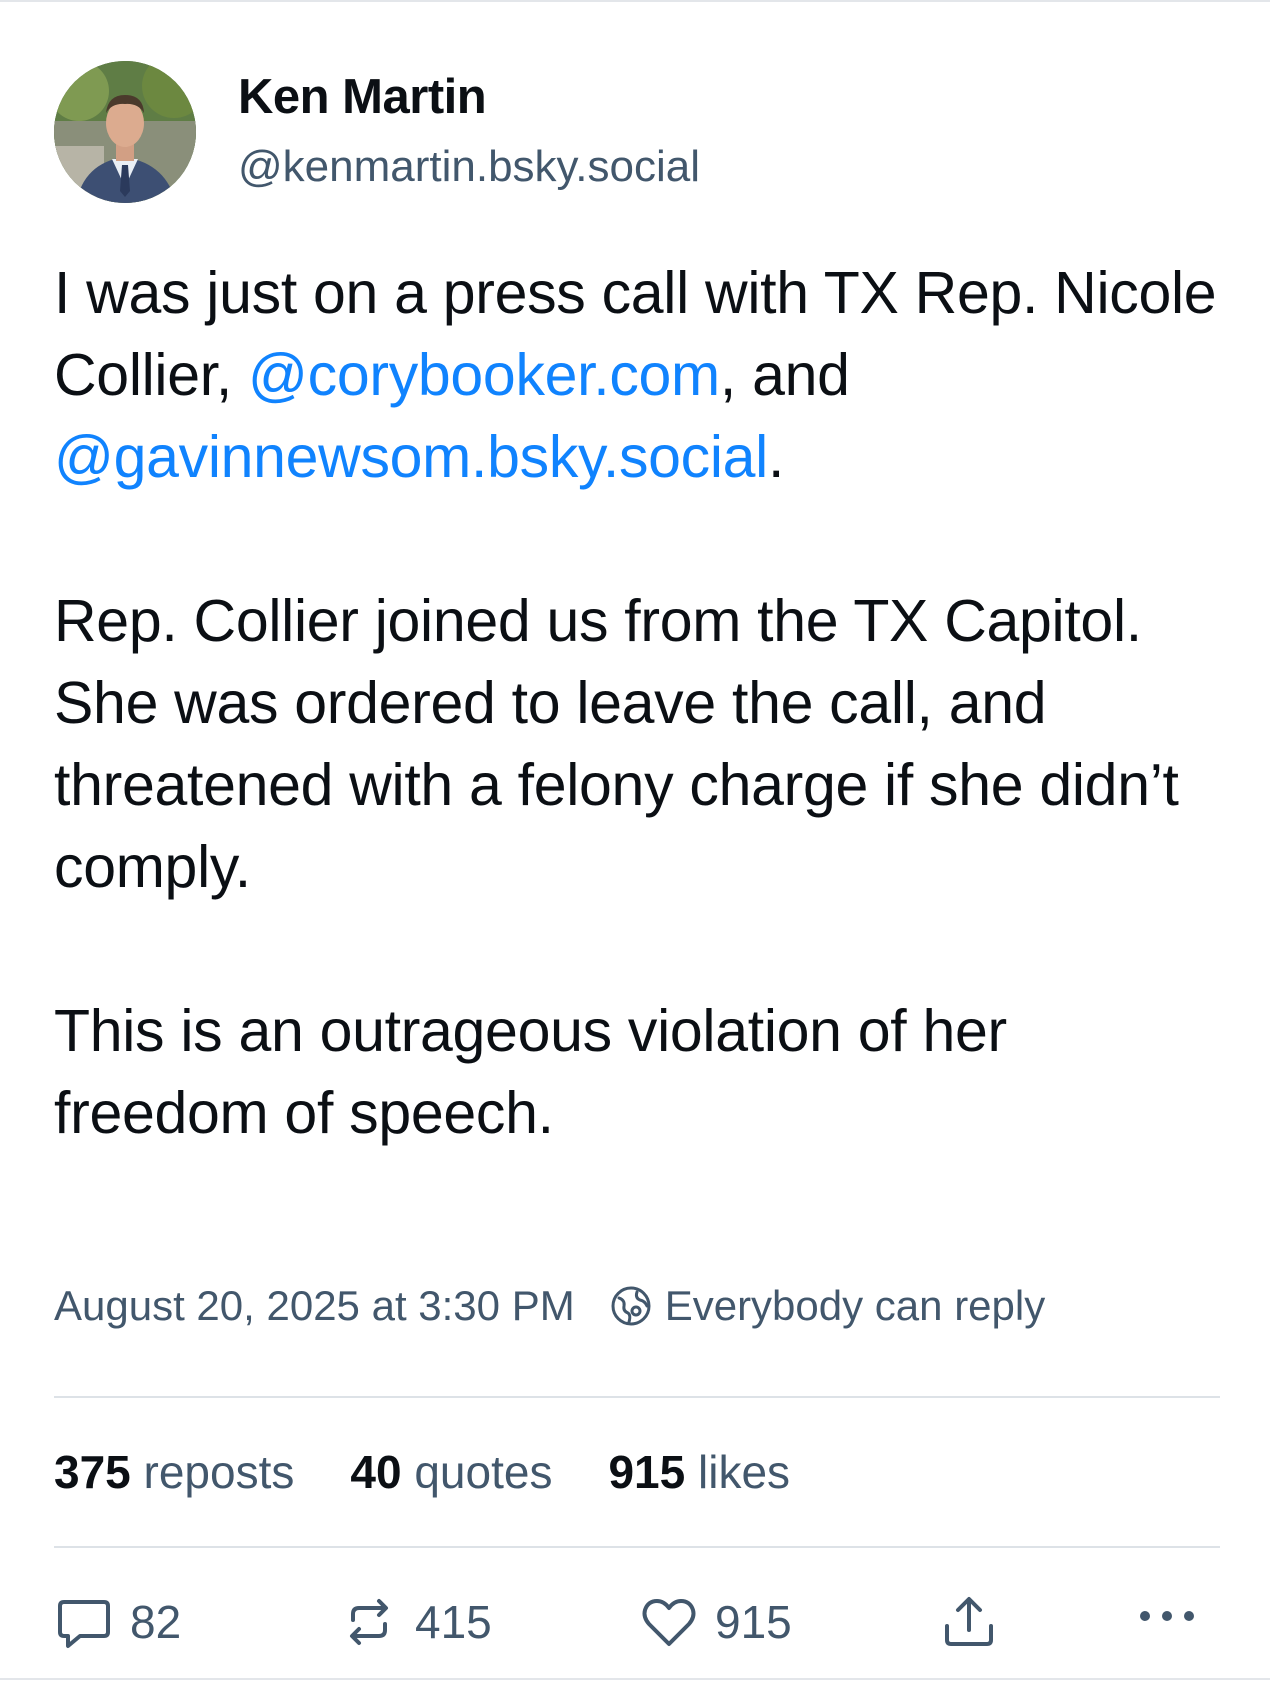 This screenshot has height=1698, width=1270. Describe the element at coordinates (631, 1306) in the screenshot. I see `globe-icon` at that location.